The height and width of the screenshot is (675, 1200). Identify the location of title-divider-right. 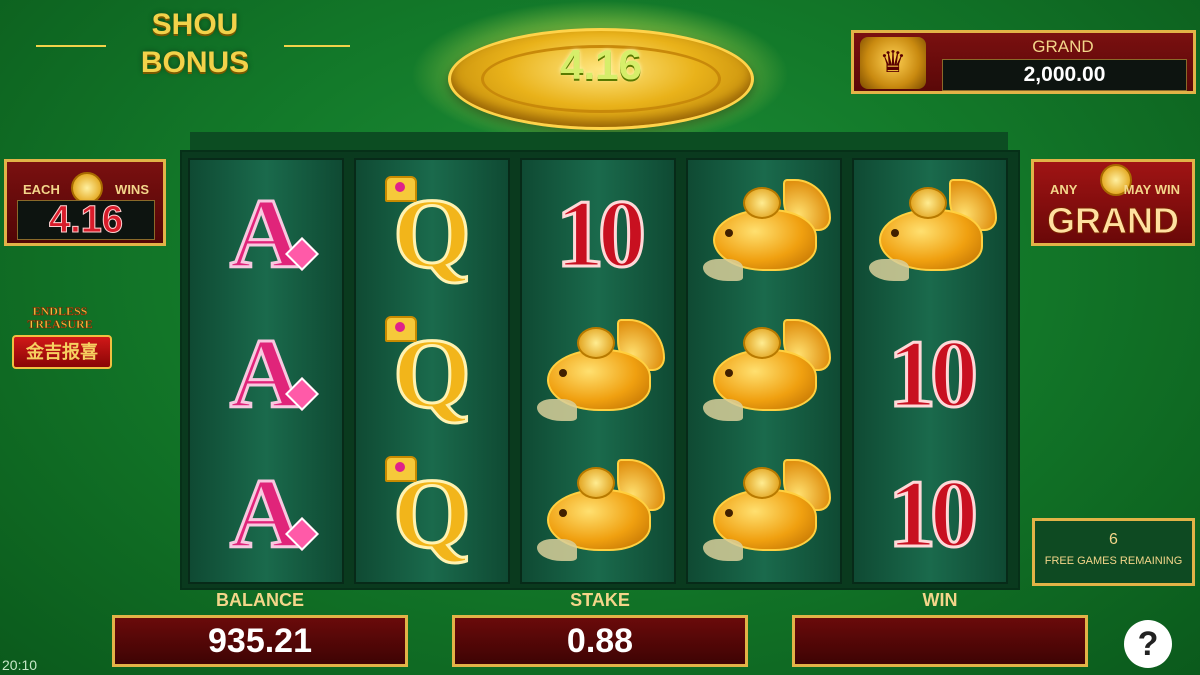
(317, 46).